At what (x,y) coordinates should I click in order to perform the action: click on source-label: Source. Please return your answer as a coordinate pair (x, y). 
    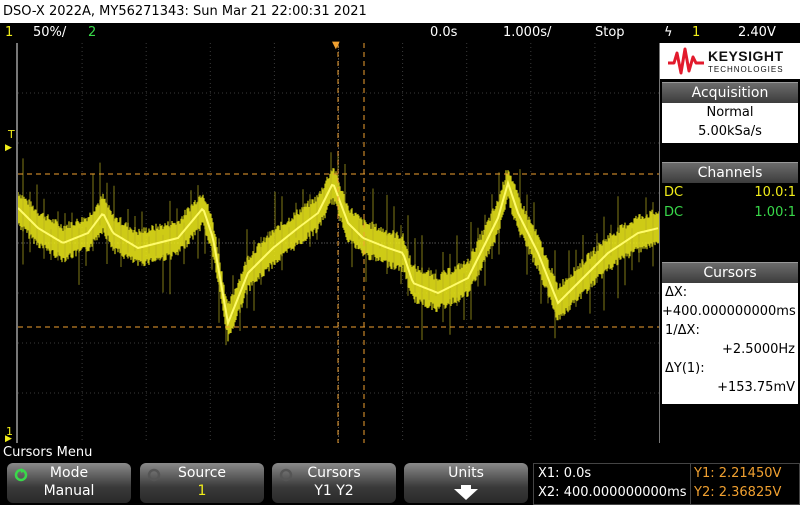
    Looking at the image, I should click on (202, 473).